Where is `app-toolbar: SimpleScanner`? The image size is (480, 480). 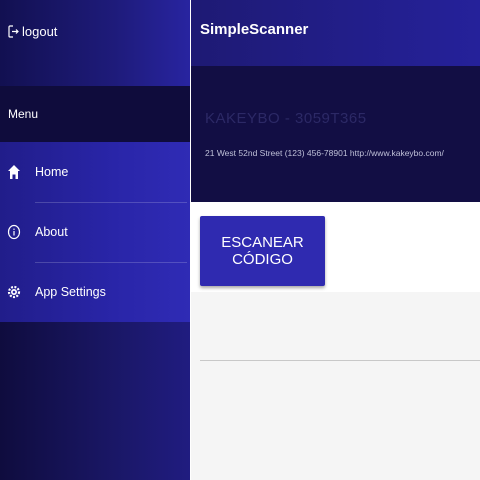 app-toolbar: SimpleScanner is located at coordinates (335, 33).